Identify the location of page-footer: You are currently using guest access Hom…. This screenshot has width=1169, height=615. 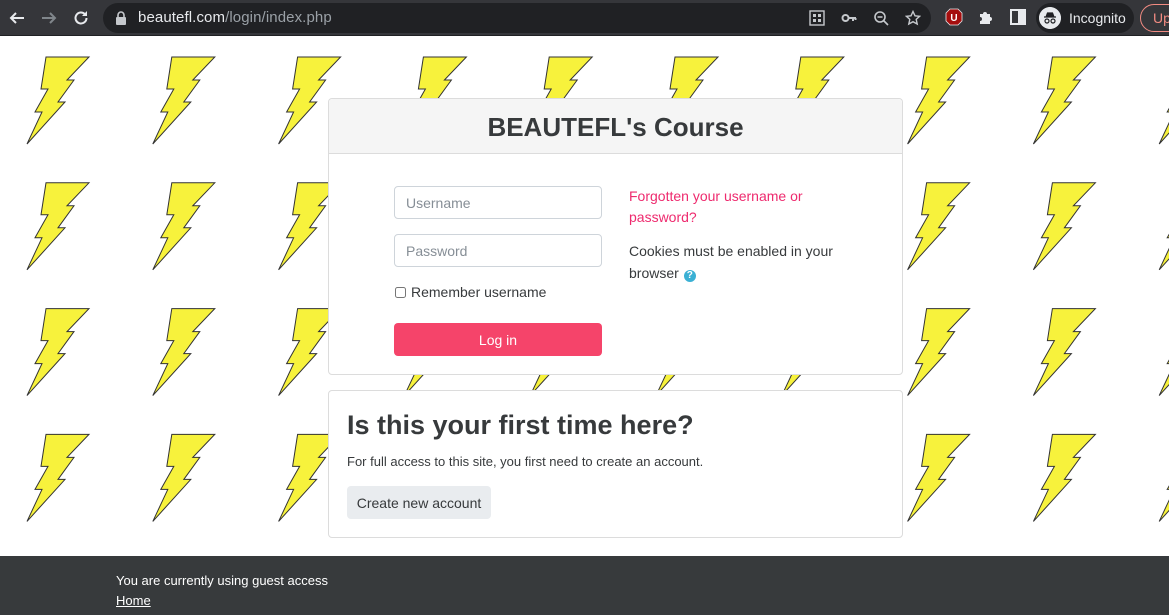
(584, 585).